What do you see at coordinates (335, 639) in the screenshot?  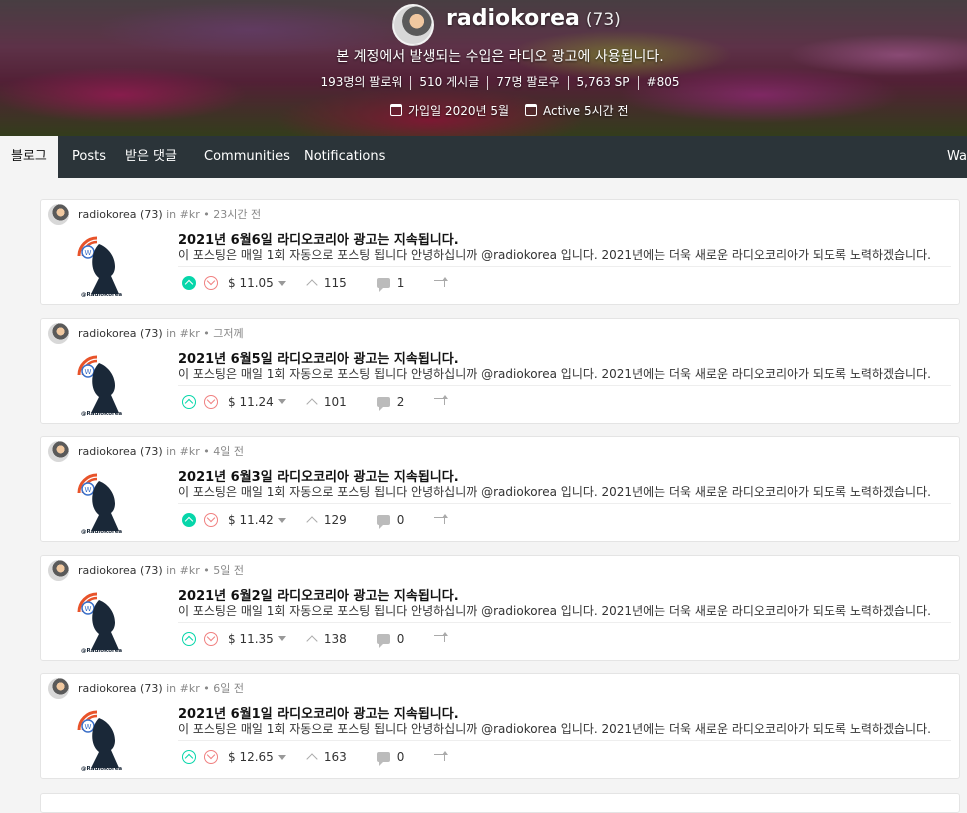 I see `vote-count: 138` at bounding box center [335, 639].